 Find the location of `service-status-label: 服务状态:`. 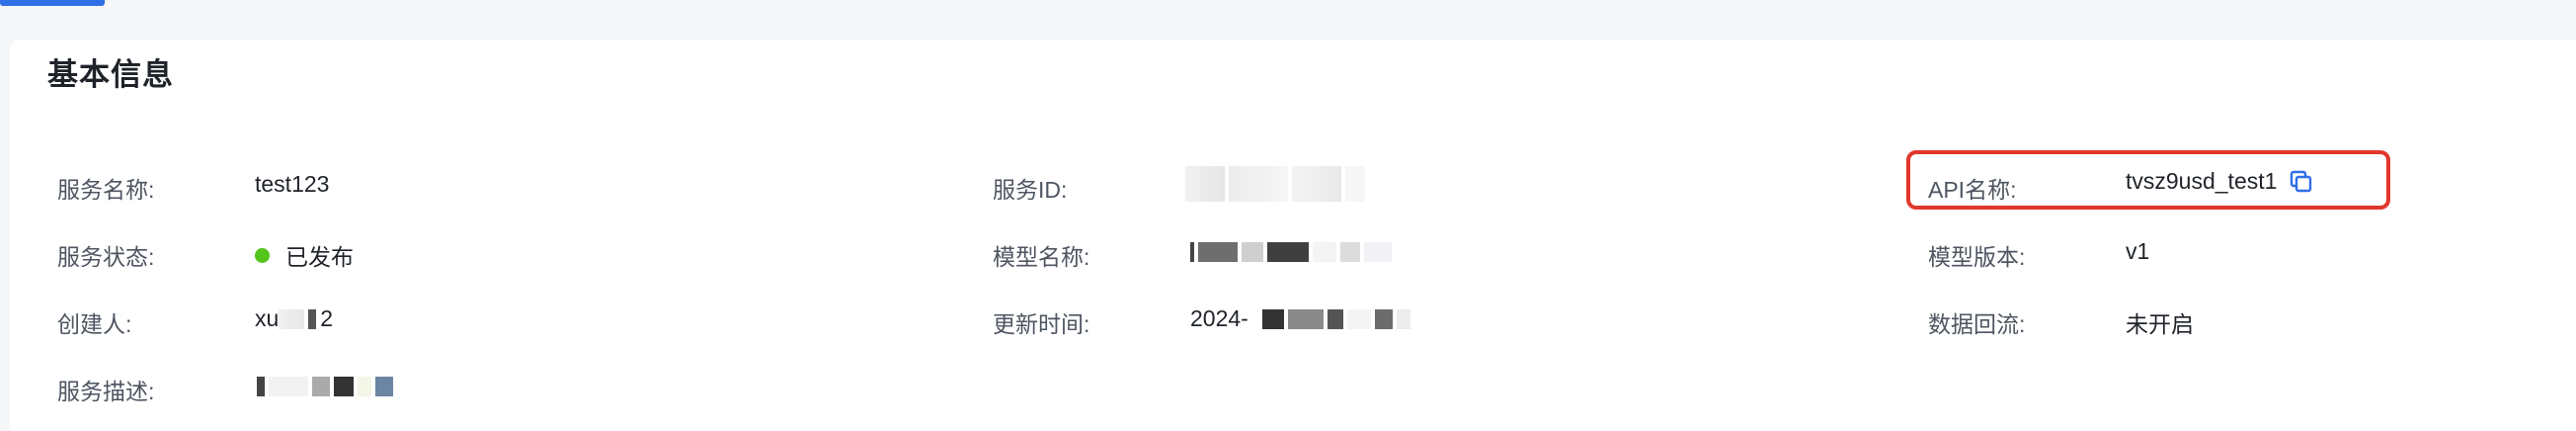

service-status-label: 服务状态: is located at coordinates (106, 257).